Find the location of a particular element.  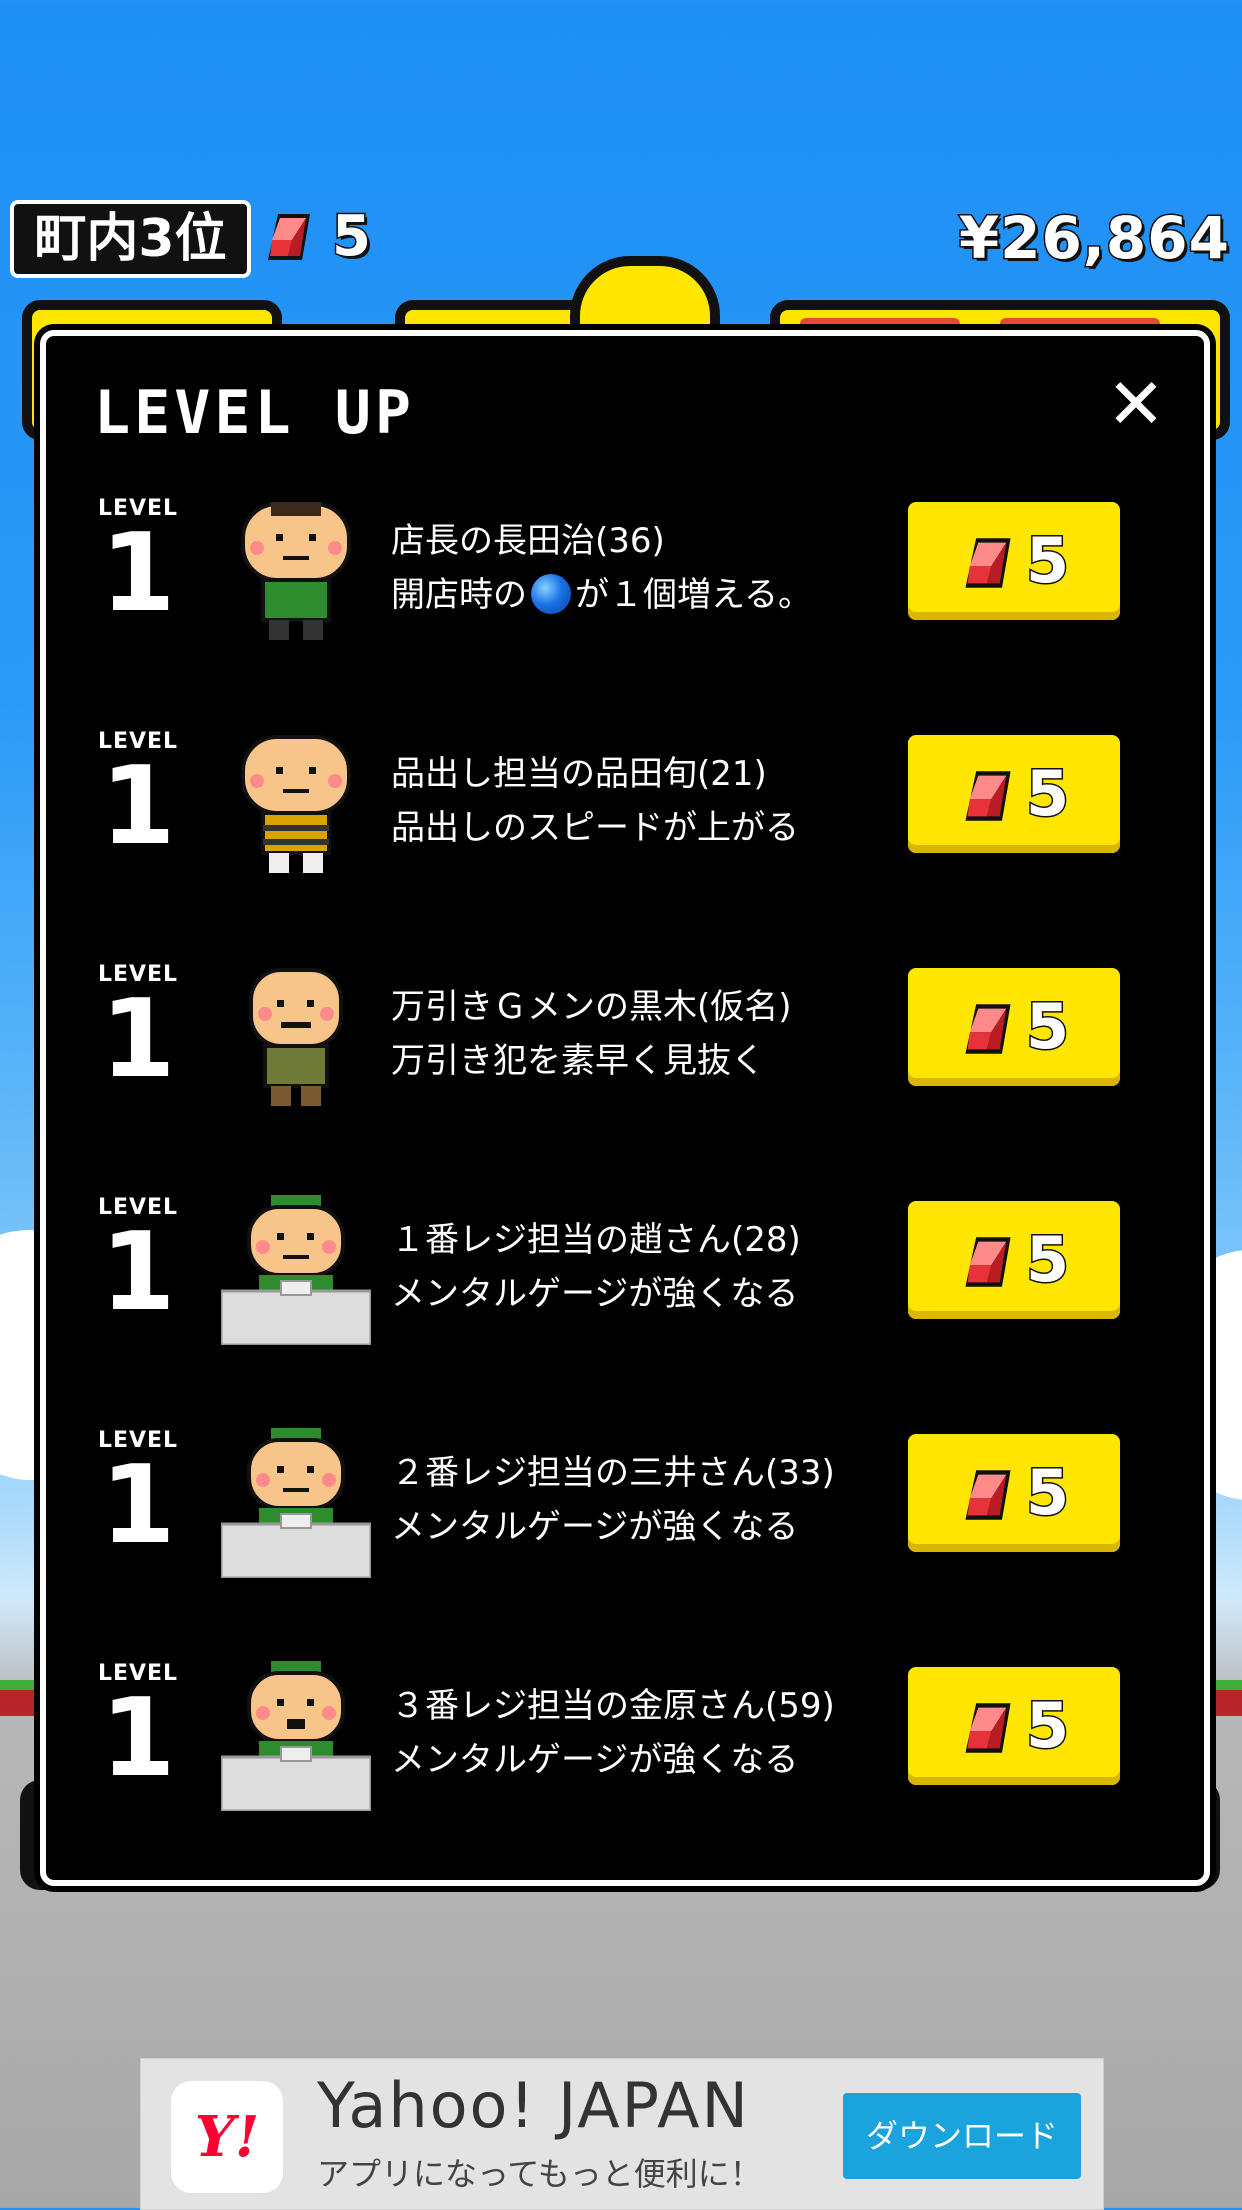

gem-count: 5 is located at coordinates (352, 237).